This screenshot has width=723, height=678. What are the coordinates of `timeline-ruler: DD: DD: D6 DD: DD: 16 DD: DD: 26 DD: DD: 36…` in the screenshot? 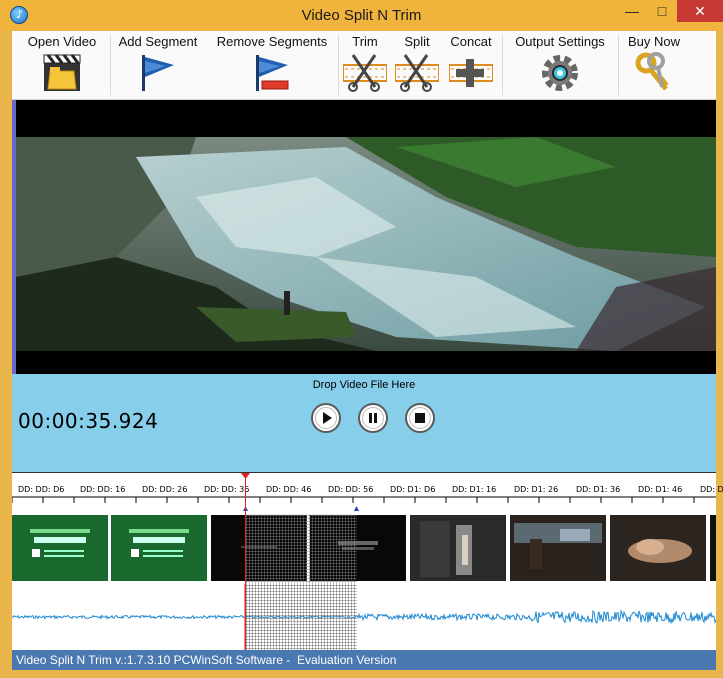 It's located at (367, 493).